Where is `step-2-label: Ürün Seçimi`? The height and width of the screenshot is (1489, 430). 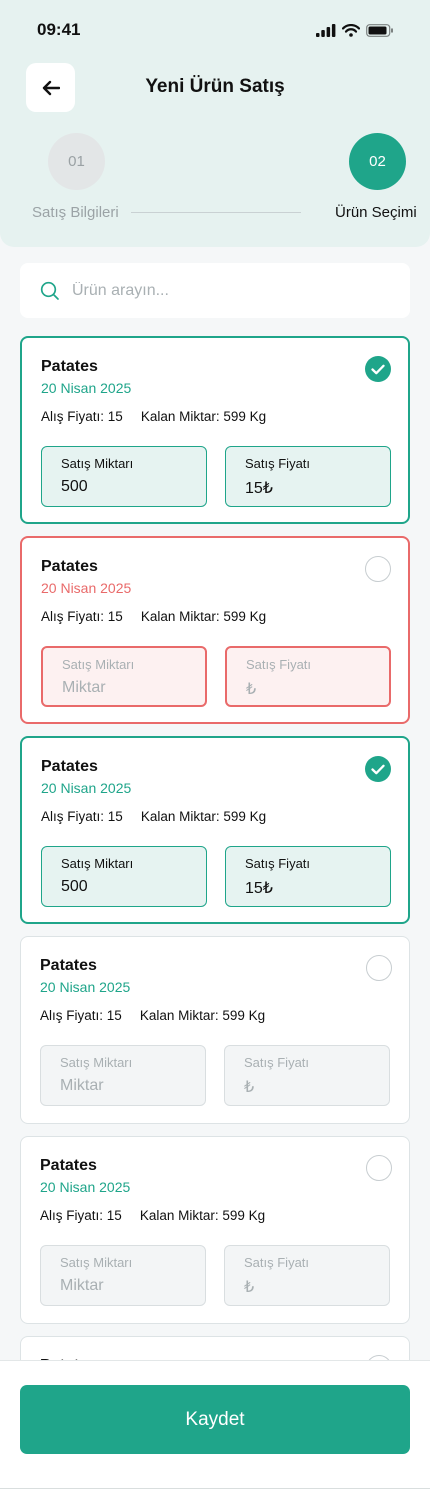 step-2-label: Ürün Seçimi is located at coordinates (376, 212).